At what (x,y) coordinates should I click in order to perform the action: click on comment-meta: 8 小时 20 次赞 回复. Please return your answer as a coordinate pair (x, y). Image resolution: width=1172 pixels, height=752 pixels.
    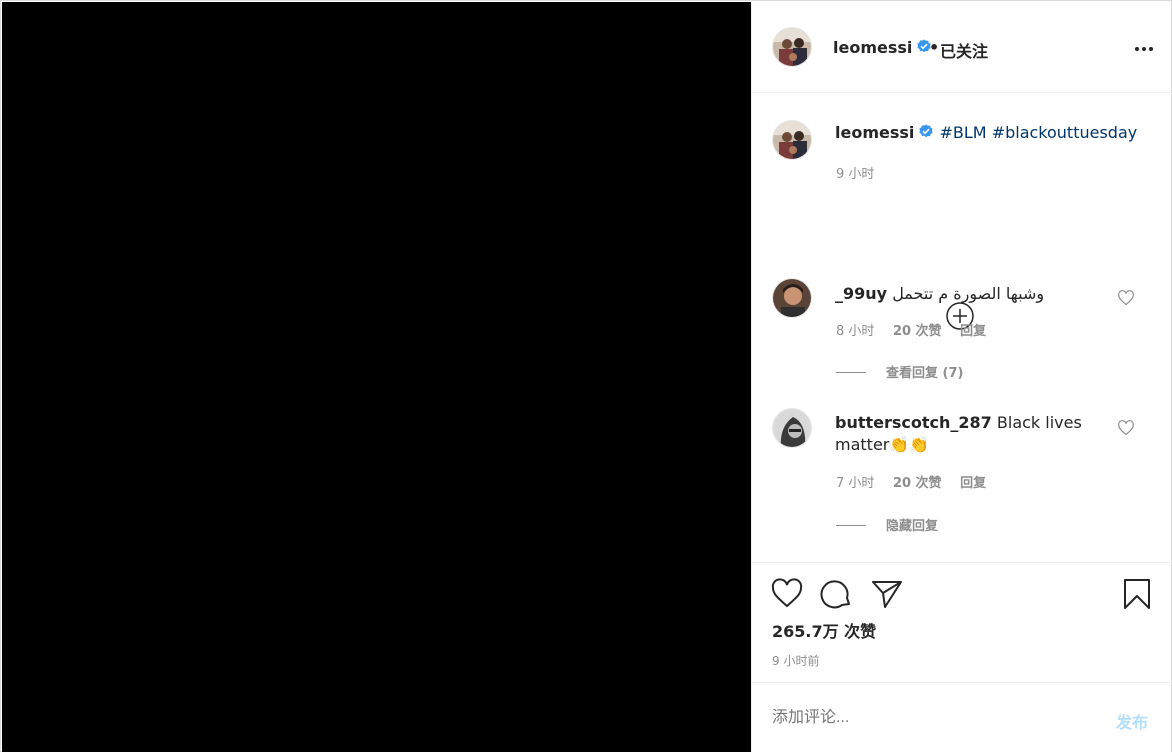
    Looking at the image, I should click on (918, 329).